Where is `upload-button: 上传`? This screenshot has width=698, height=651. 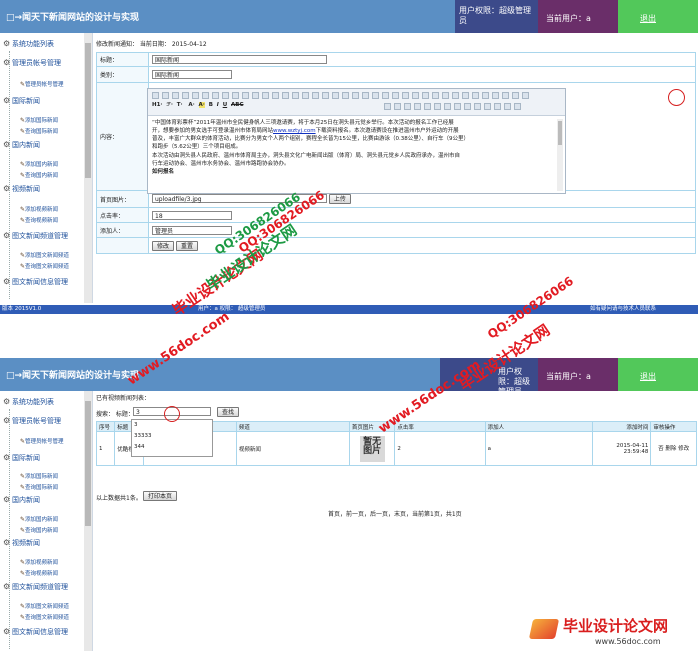 upload-button: 上传 is located at coordinates (339, 199).